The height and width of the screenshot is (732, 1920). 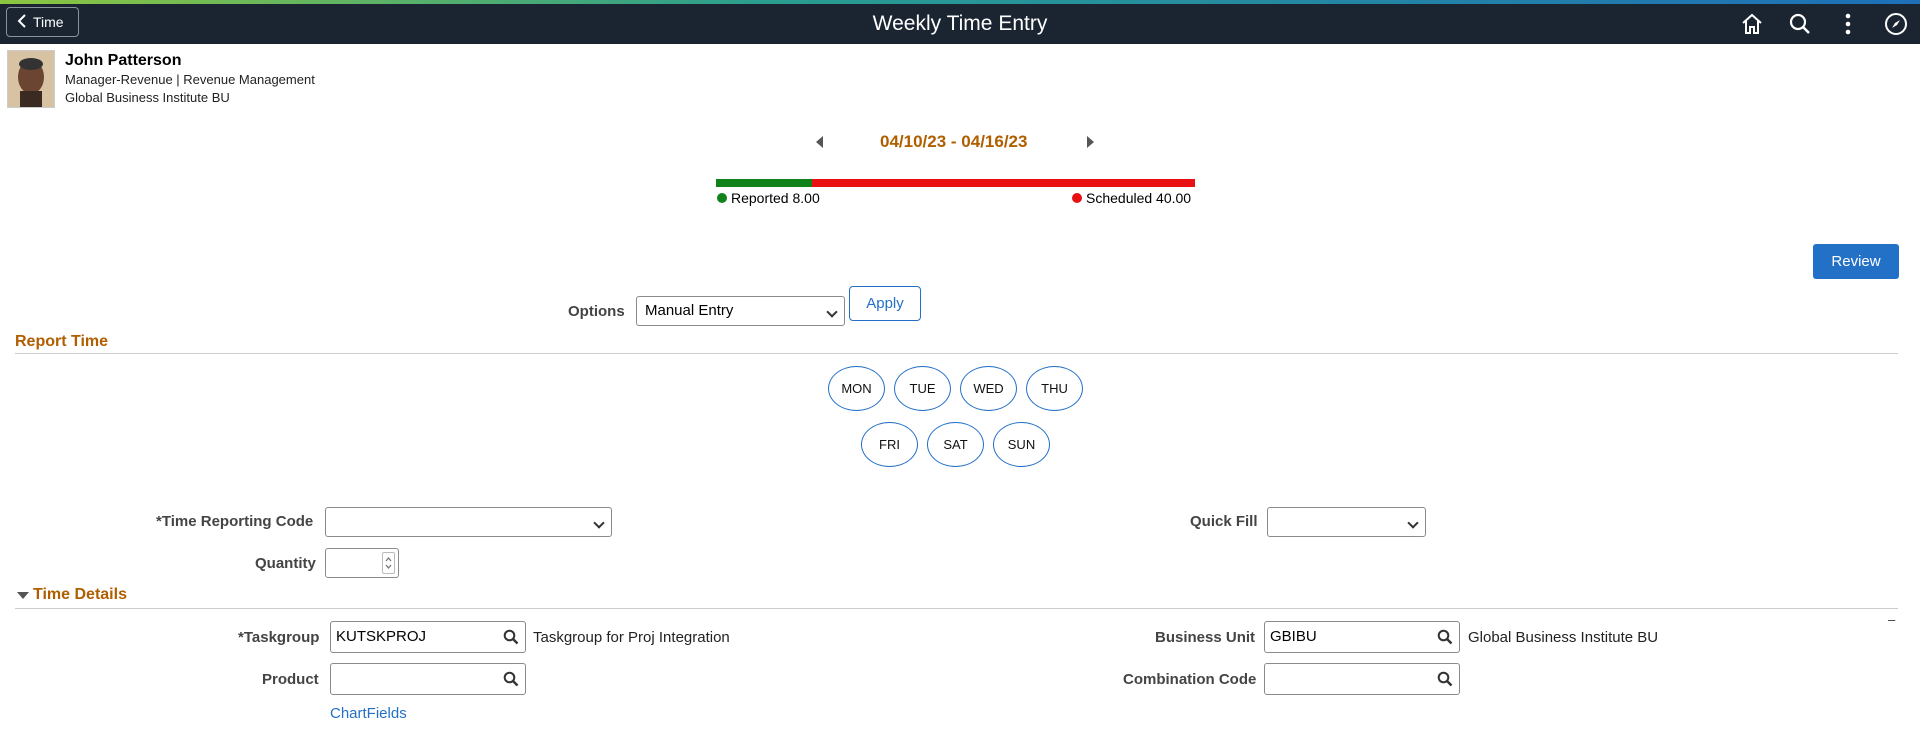 I want to click on taskgroup-input: KUTSKPROJ, so click(x=428, y=637).